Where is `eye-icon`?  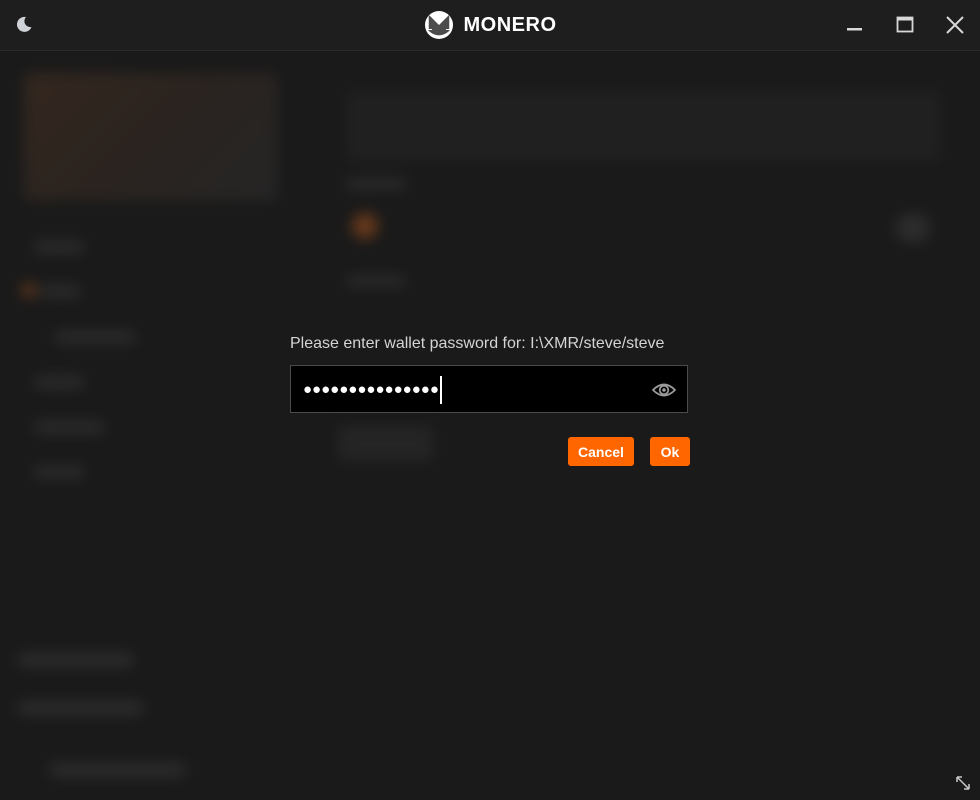 eye-icon is located at coordinates (664, 390).